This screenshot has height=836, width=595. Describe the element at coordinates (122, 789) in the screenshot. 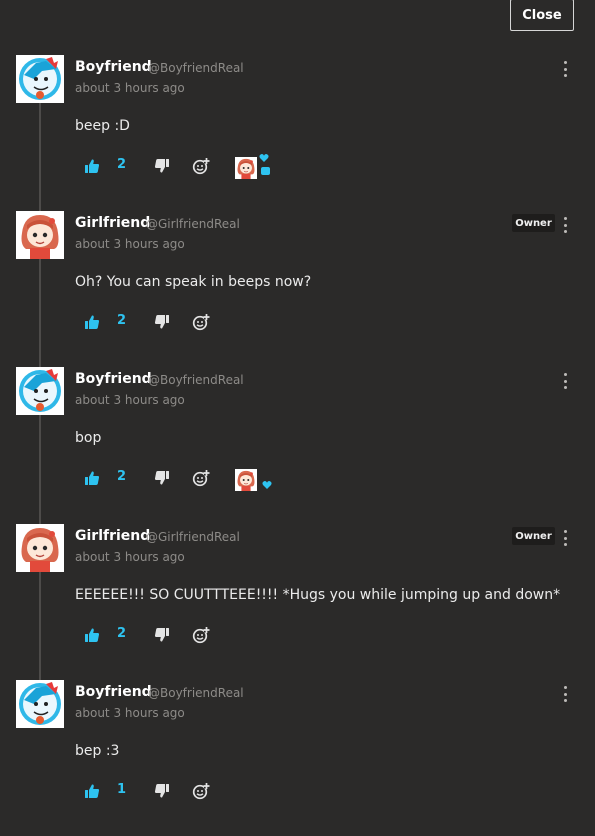

I see `like-count: 1` at that location.